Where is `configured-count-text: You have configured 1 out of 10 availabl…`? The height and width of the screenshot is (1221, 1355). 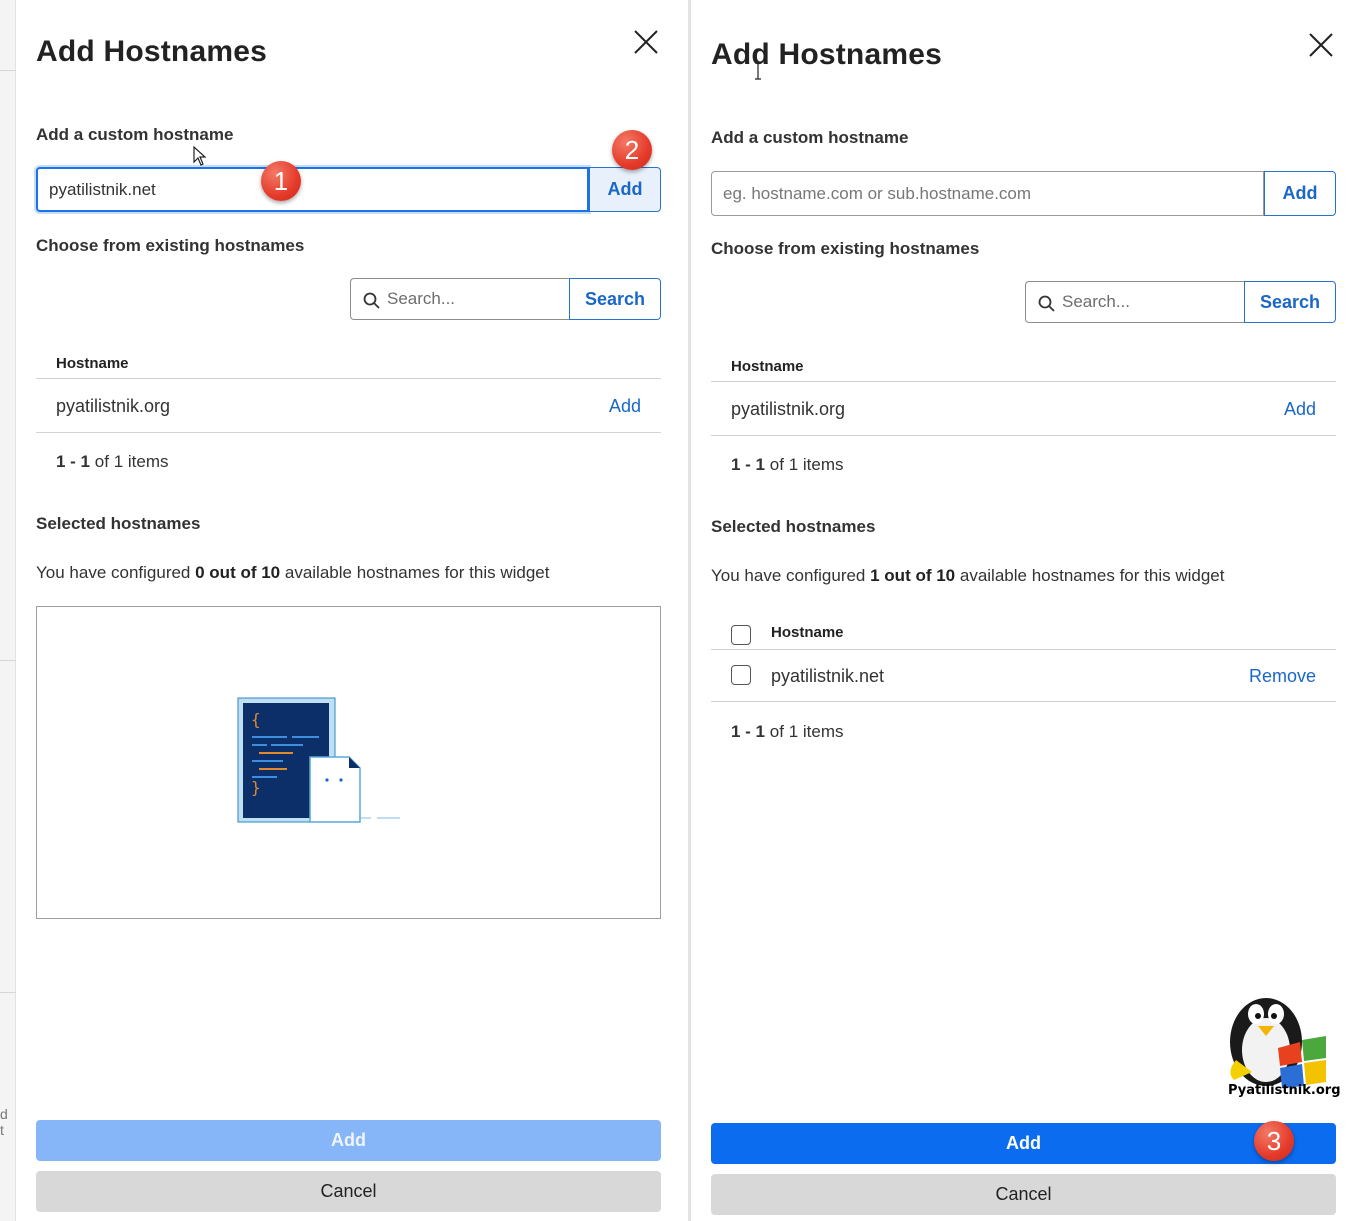 configured-count-text: You have configured 1 out of 10 availabl… is located at coordinates (967, 576).